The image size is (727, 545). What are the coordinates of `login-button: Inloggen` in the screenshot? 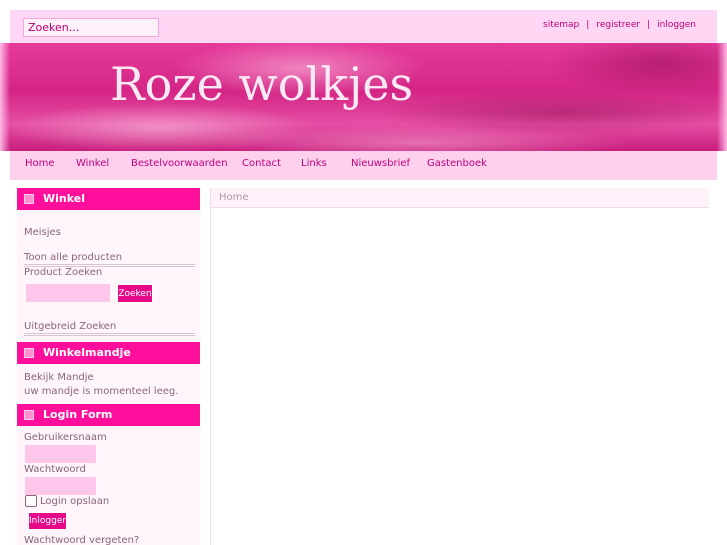 It's located at (48, 521).